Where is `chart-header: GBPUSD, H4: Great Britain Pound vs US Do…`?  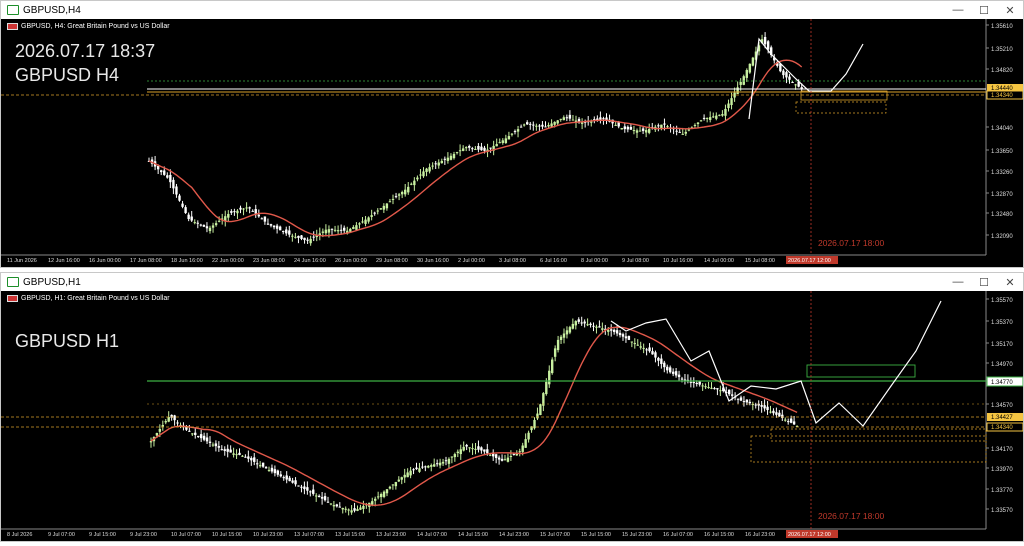 chart-header: GBPUSD, H4: Great Britain Pound vs US Do… is located at coordinates (88, 26).